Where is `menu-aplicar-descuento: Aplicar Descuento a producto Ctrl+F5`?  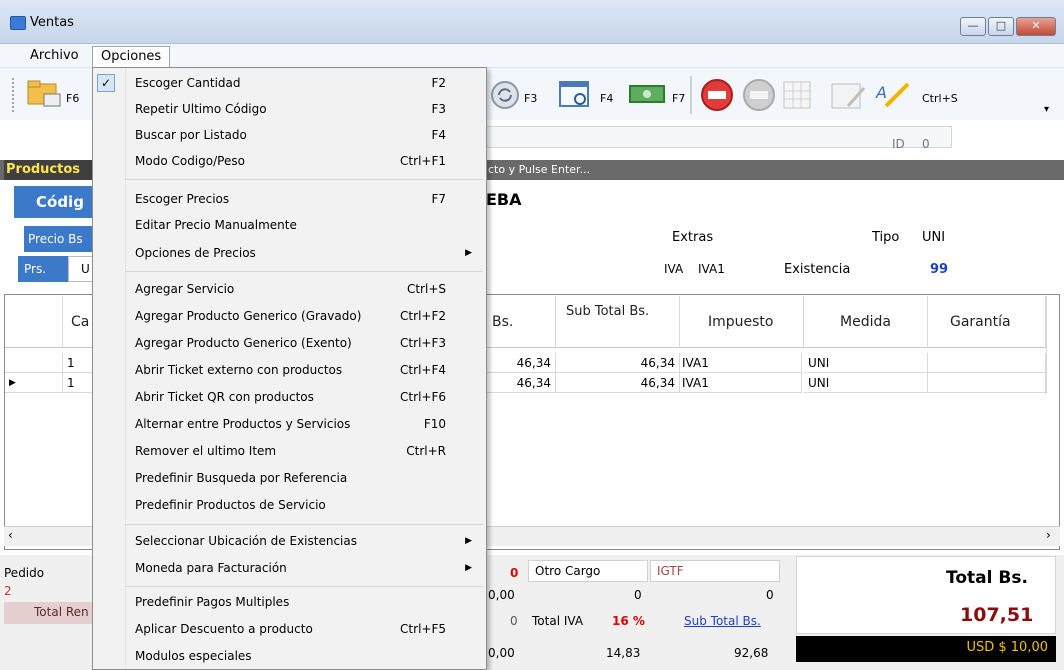
menu-aplicar-descuento: Aplicar Descuento a producto Ctrl+F5 is located at coordinates (289, 629).